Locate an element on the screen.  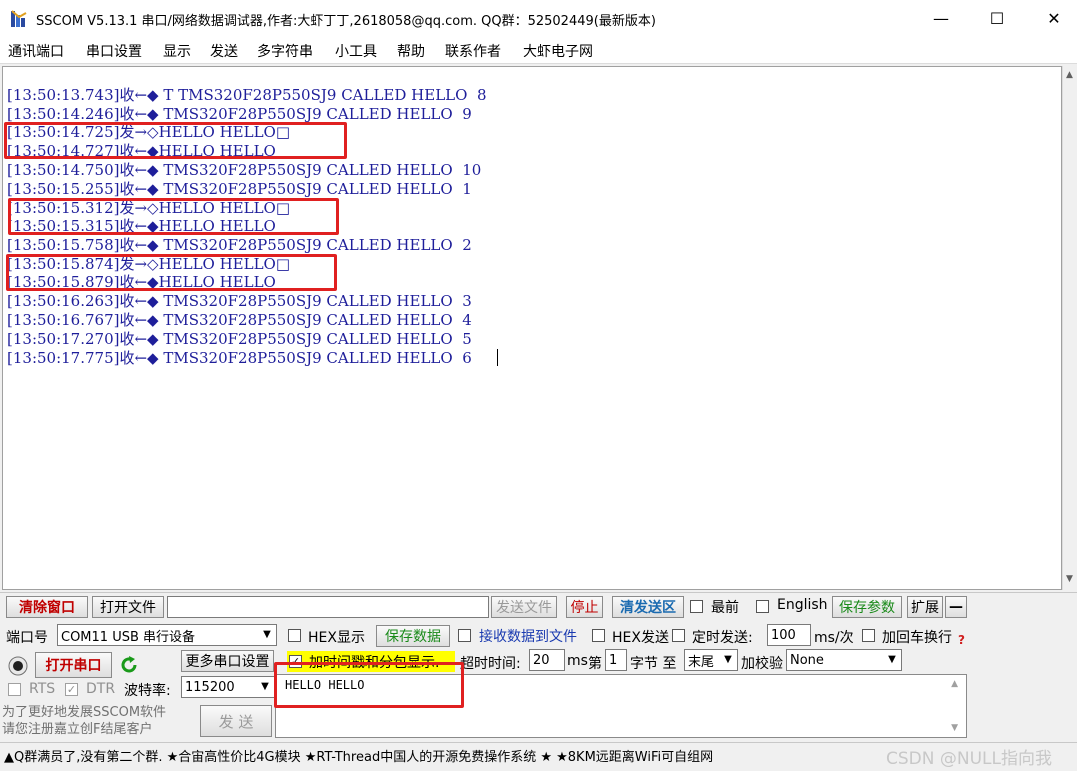
add-crlf-checkbox is located at coordinates (868, 635).